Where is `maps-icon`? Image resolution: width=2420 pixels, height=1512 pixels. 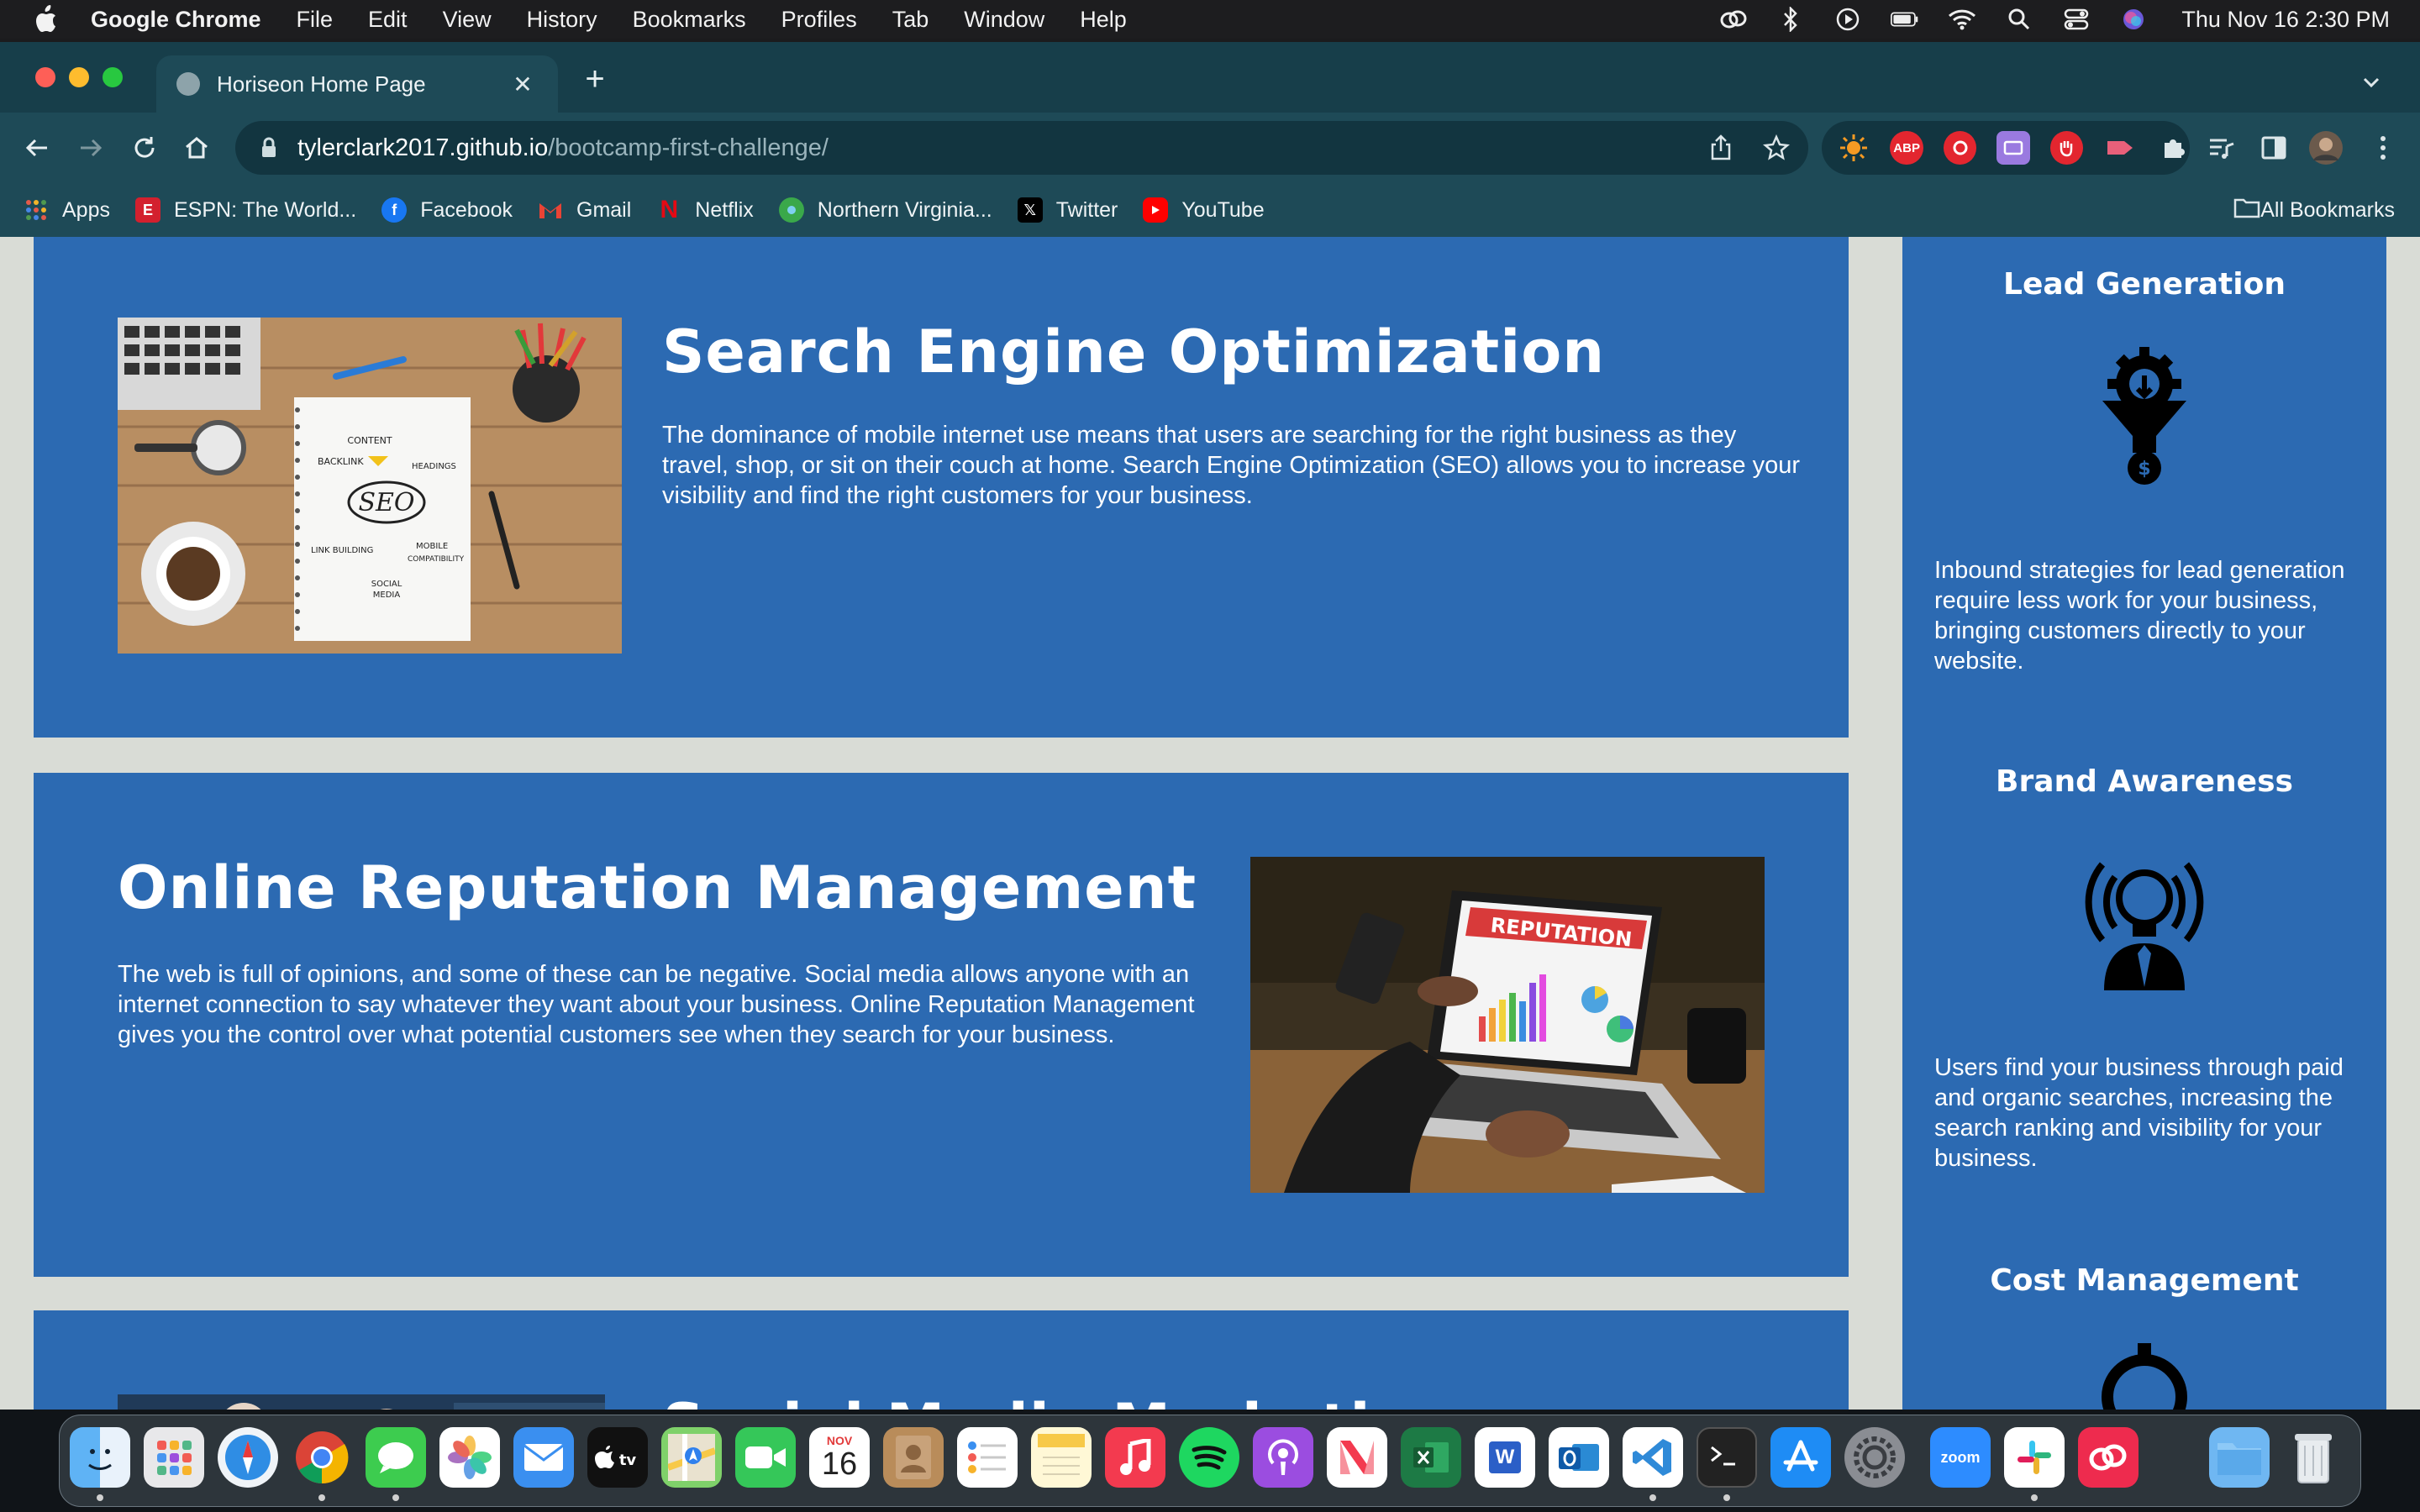 maps-icon is located at coordinates (691, 1457).